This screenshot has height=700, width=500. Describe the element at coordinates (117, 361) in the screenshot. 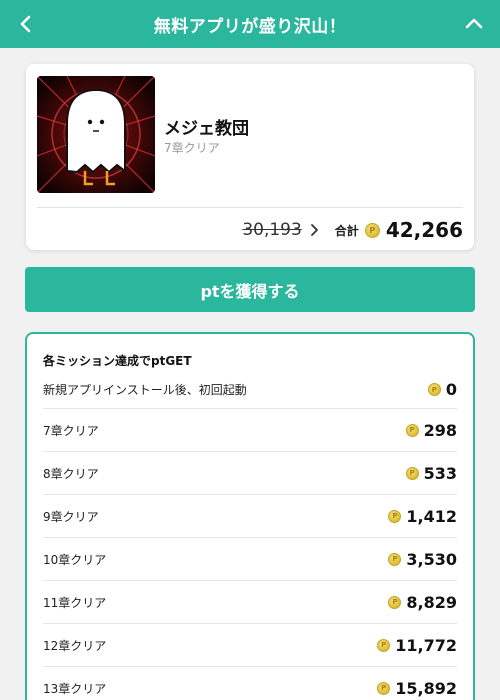

I see `mission-heading: 各ミッション達成でptGET` at that location.